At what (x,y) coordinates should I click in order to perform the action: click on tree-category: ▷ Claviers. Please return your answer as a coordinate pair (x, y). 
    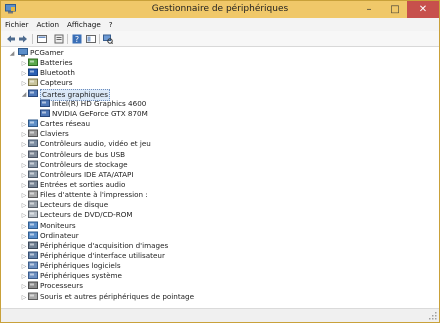
    Looking at the image, I should click on (220, 134).